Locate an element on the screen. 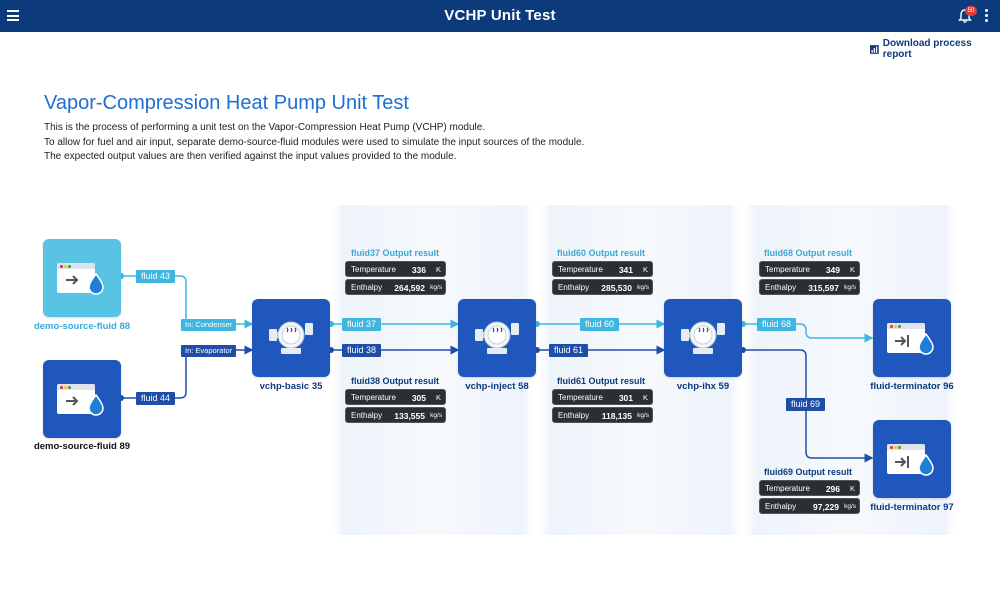 The height and width of the screenshot is (602, 1000). result-enthalpy-fluid60: Enthalpy 285,530 kg/s is located at coordinates (602, 287).